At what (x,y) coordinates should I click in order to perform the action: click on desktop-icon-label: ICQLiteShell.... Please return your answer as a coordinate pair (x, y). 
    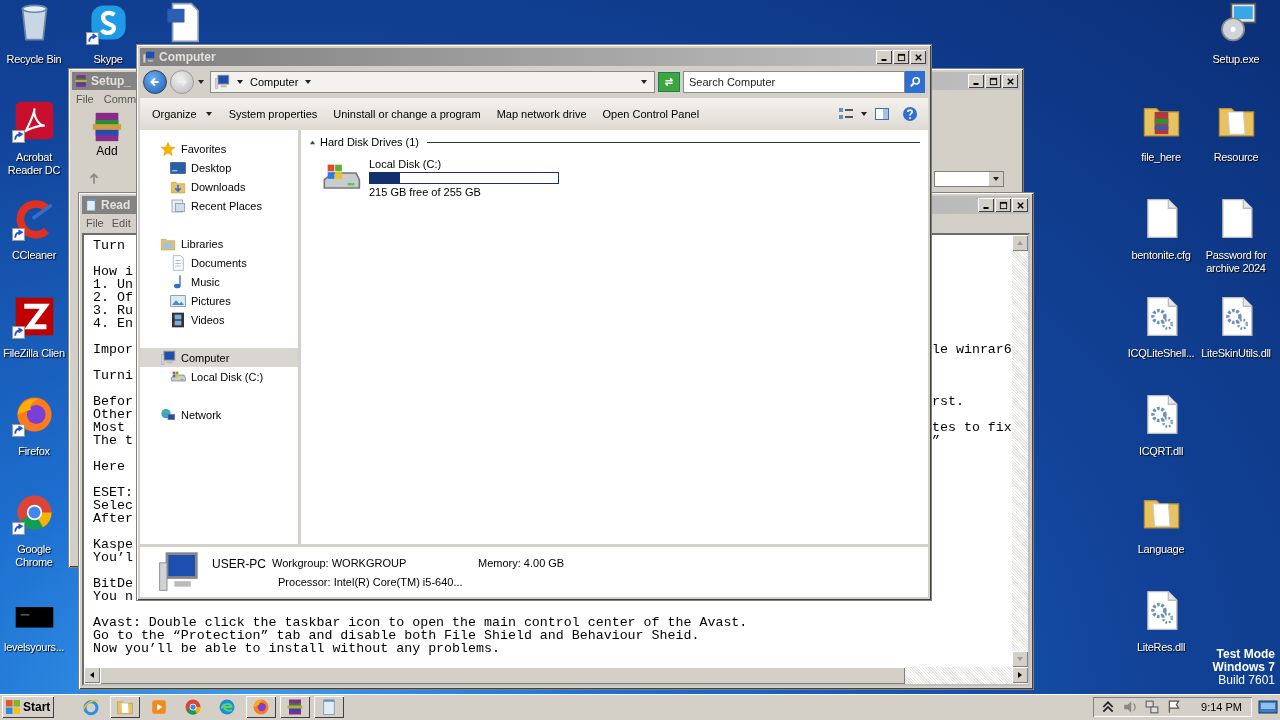
    Looking at the image, I should click on (1161, 353).